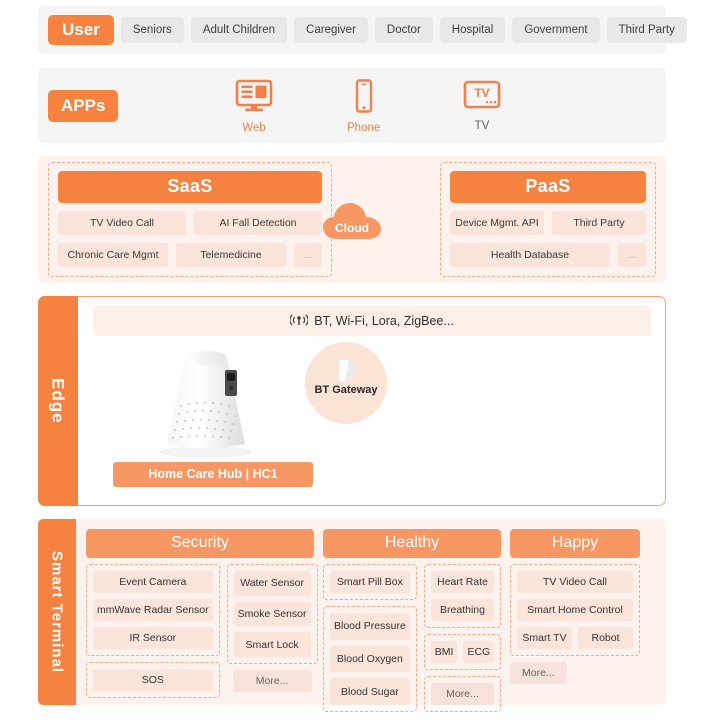 The height and width of the screenshot is (726, 704). Describe the element at coordinates (599, 223) in the screenshot. I see `paas-item-third-party: Third Party` at that location.